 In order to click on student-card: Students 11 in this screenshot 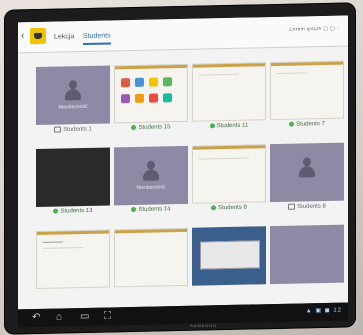, I will do `click(229, 95)`.